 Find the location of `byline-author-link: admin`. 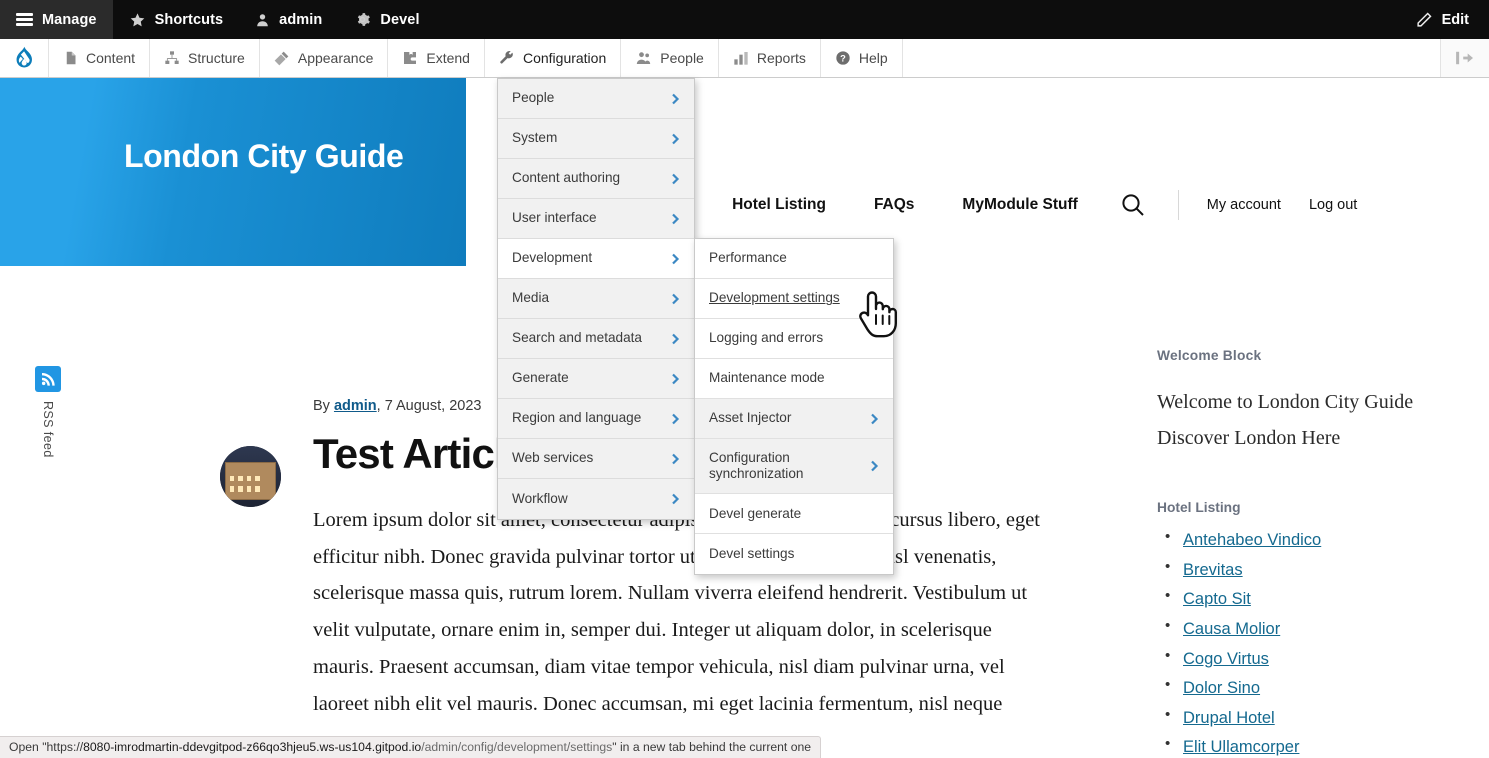

byline-author-link: admin is located at coordinates (355, 406).